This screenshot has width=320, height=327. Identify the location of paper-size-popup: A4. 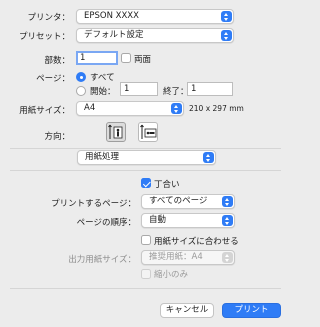
(130, 108).